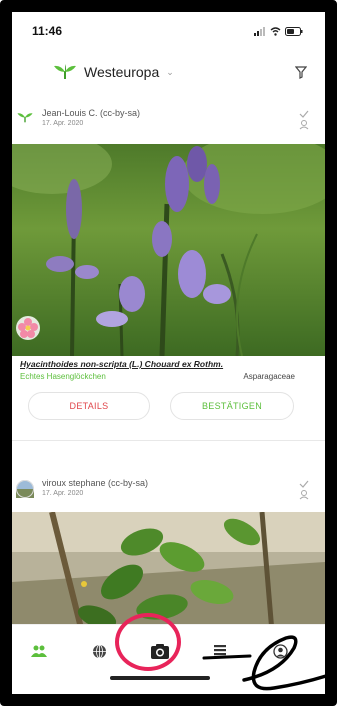  What do you see at coordinates (63, 376) in the screenshot?
I see `common-name: Echtes Hasenglöckchen` at bounding box center [63, 376].